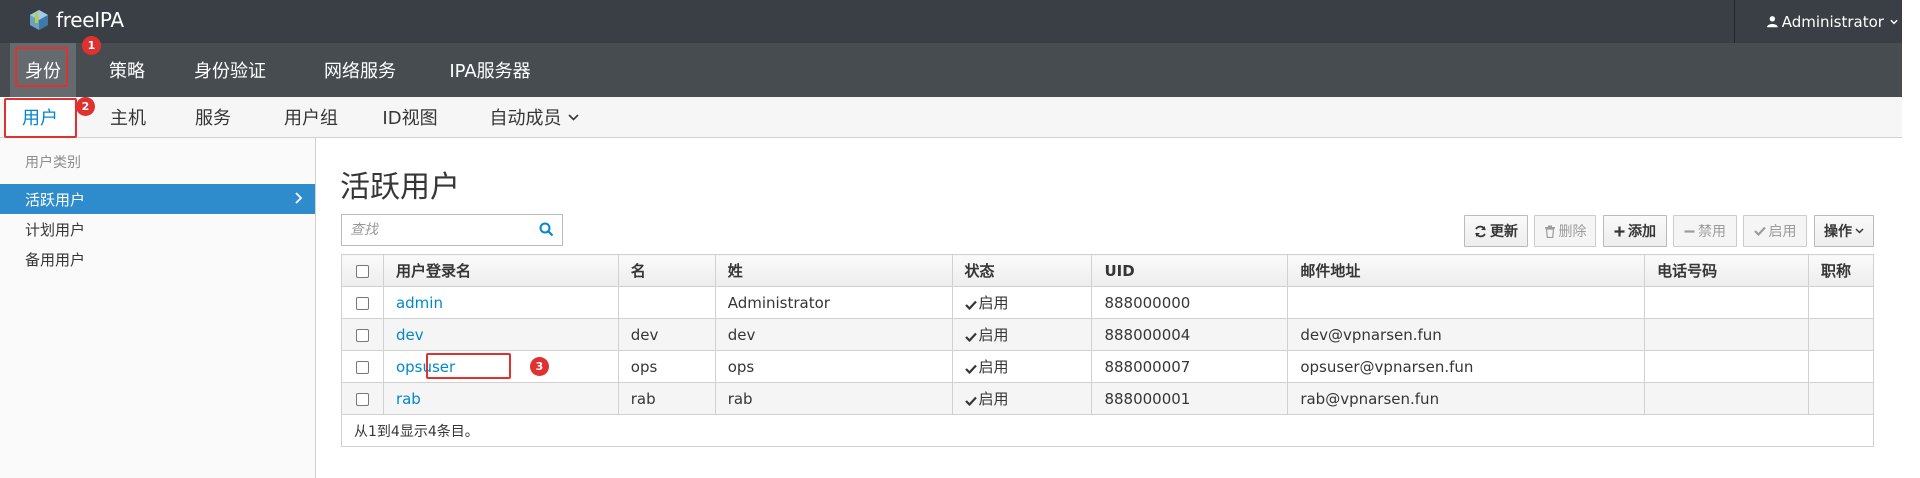 The height and width of the screenshot is (478, 1920). I want to click on uid-cell: 888000001, so click(1190, 398).